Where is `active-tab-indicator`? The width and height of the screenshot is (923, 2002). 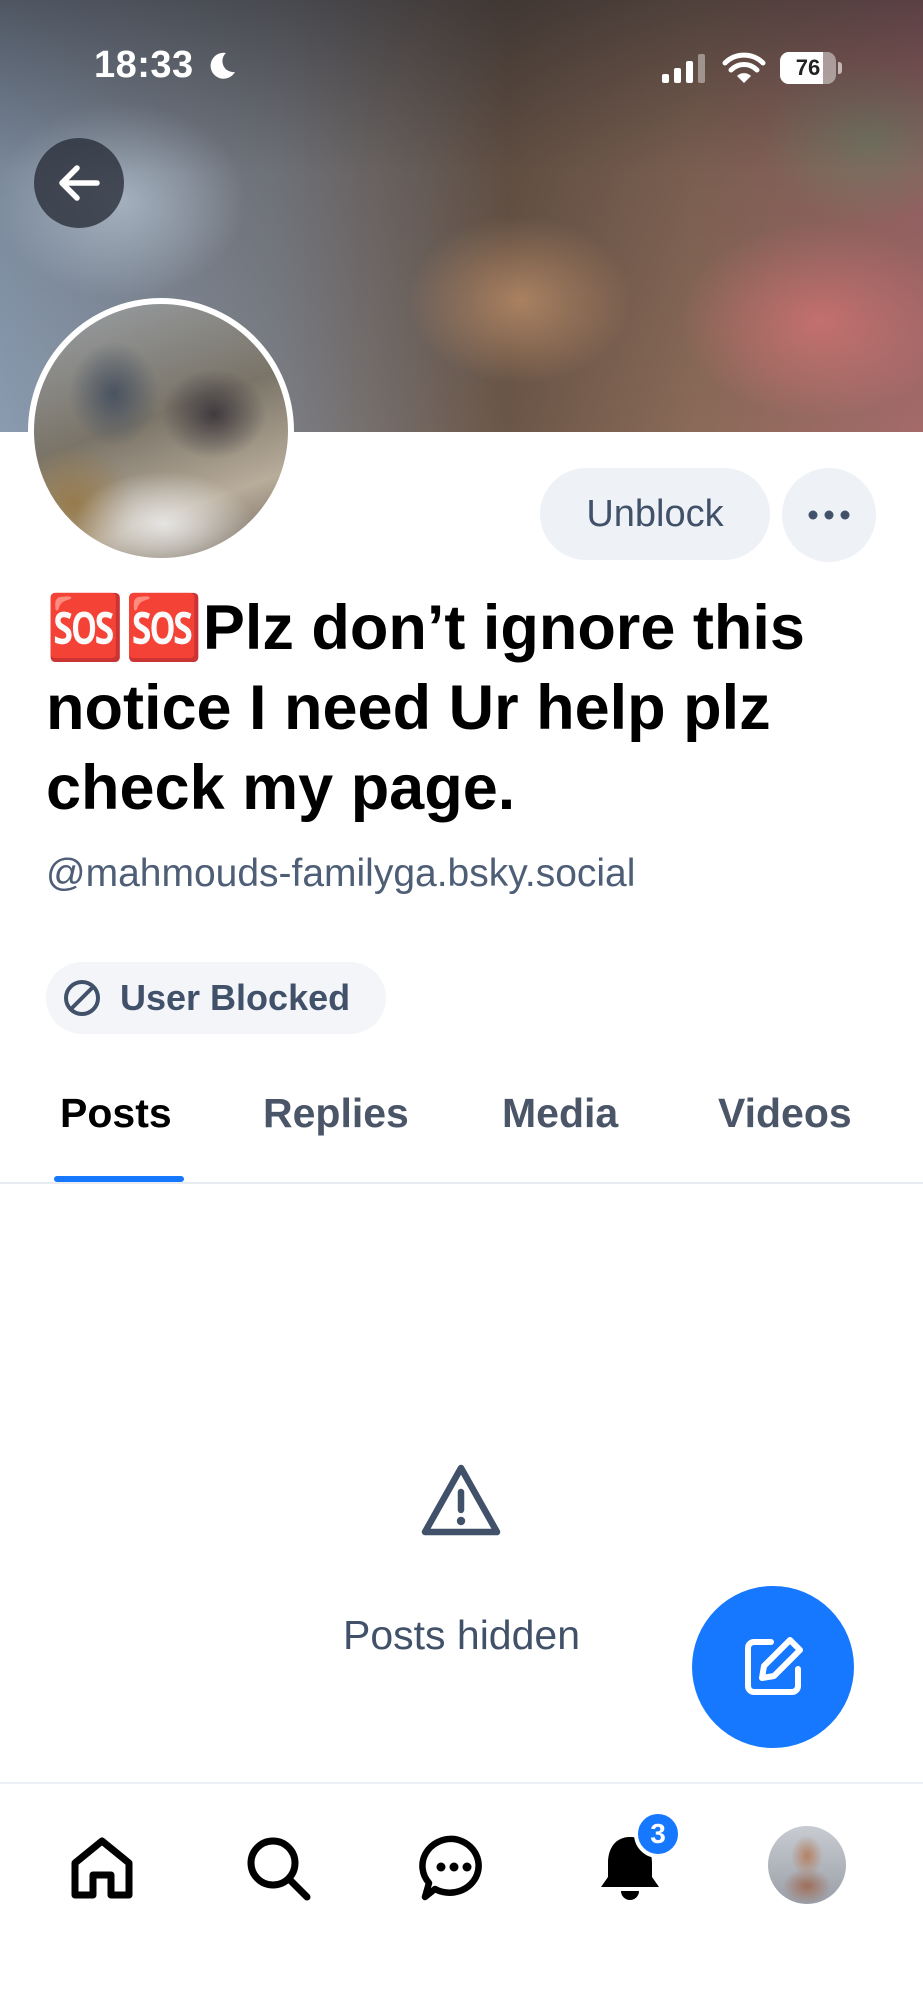 active-tab-indicator is located at coordinates (119, 1179).